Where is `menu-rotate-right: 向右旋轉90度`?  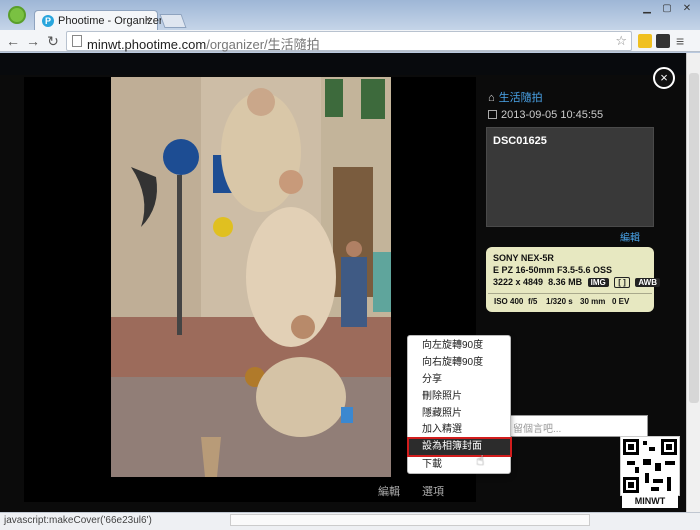 menu-rotate-right: 向右旋轉90度 is located at coordinates (459, 363).